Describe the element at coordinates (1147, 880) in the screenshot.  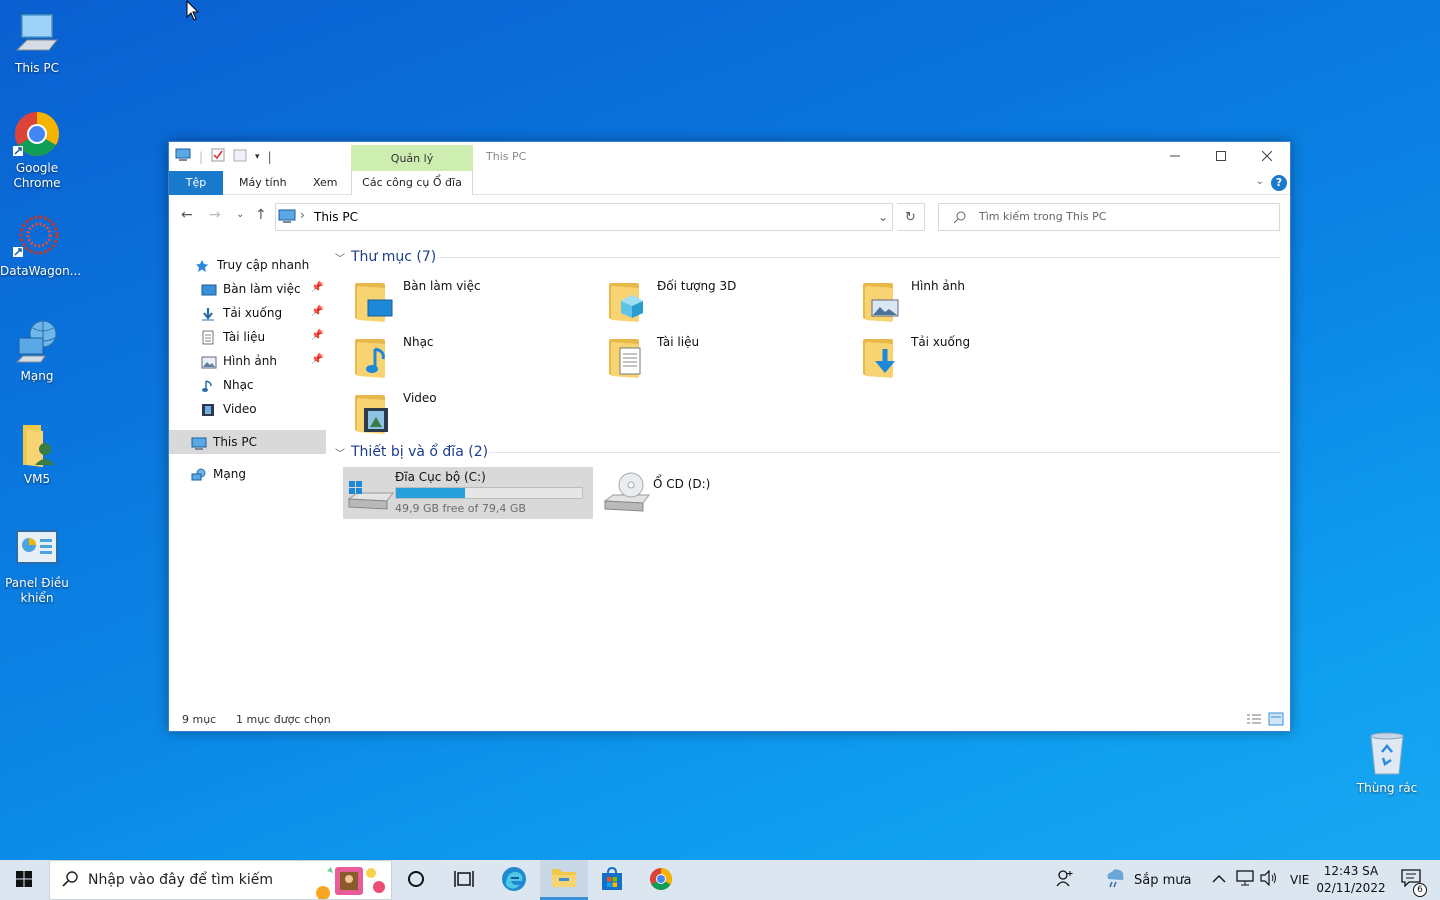
I see `weather-widget: Sắp mưa` at that location.